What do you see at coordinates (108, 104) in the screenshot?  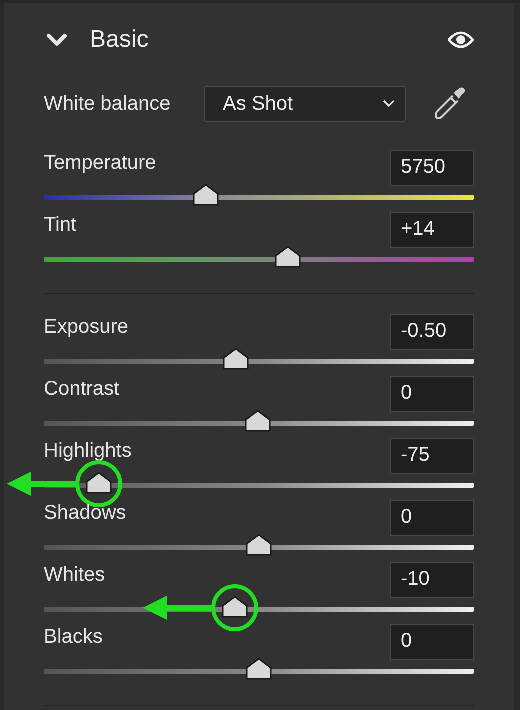 I see `setting-label: White balance` at bounding box center [108, 104].